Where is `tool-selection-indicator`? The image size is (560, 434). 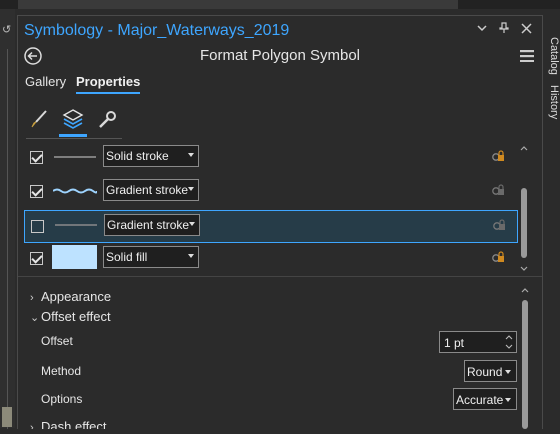 tool-selection-indicator is located at coordinates (73, 135).